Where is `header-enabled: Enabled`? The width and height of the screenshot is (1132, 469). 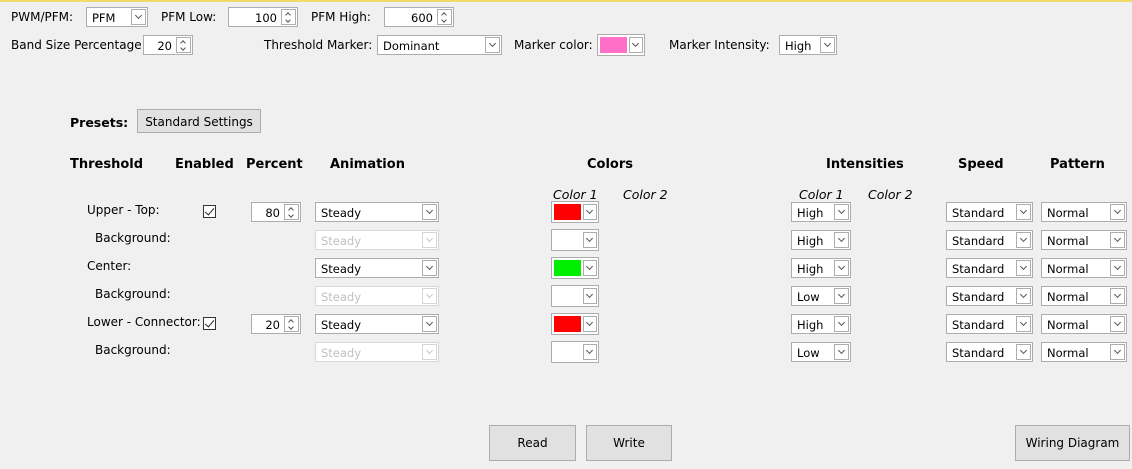 header-enabled: Enabled is located at coordinates (204, 164).